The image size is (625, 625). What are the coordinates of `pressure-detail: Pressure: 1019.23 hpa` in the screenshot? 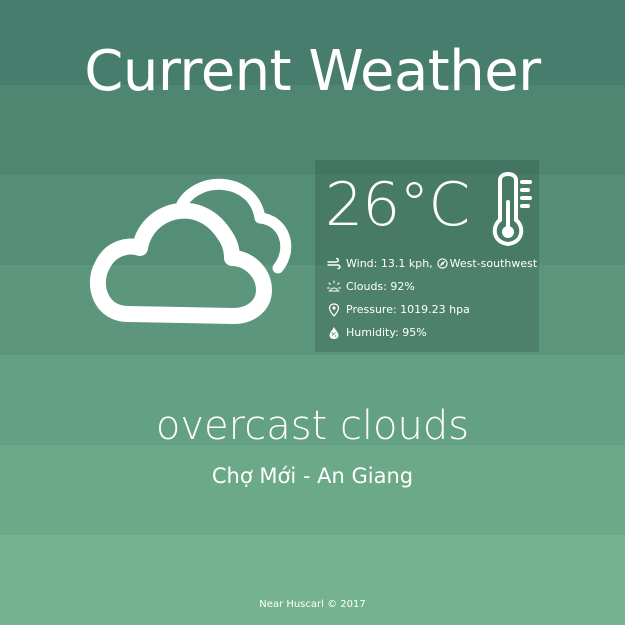 It's located at (432, 309).